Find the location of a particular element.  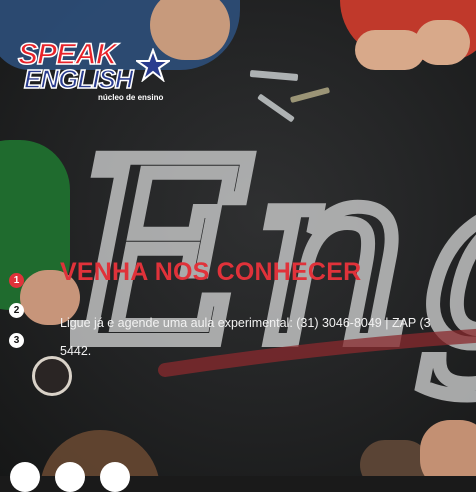

coffee-cup-decoration is located at coordinates (52, 376).